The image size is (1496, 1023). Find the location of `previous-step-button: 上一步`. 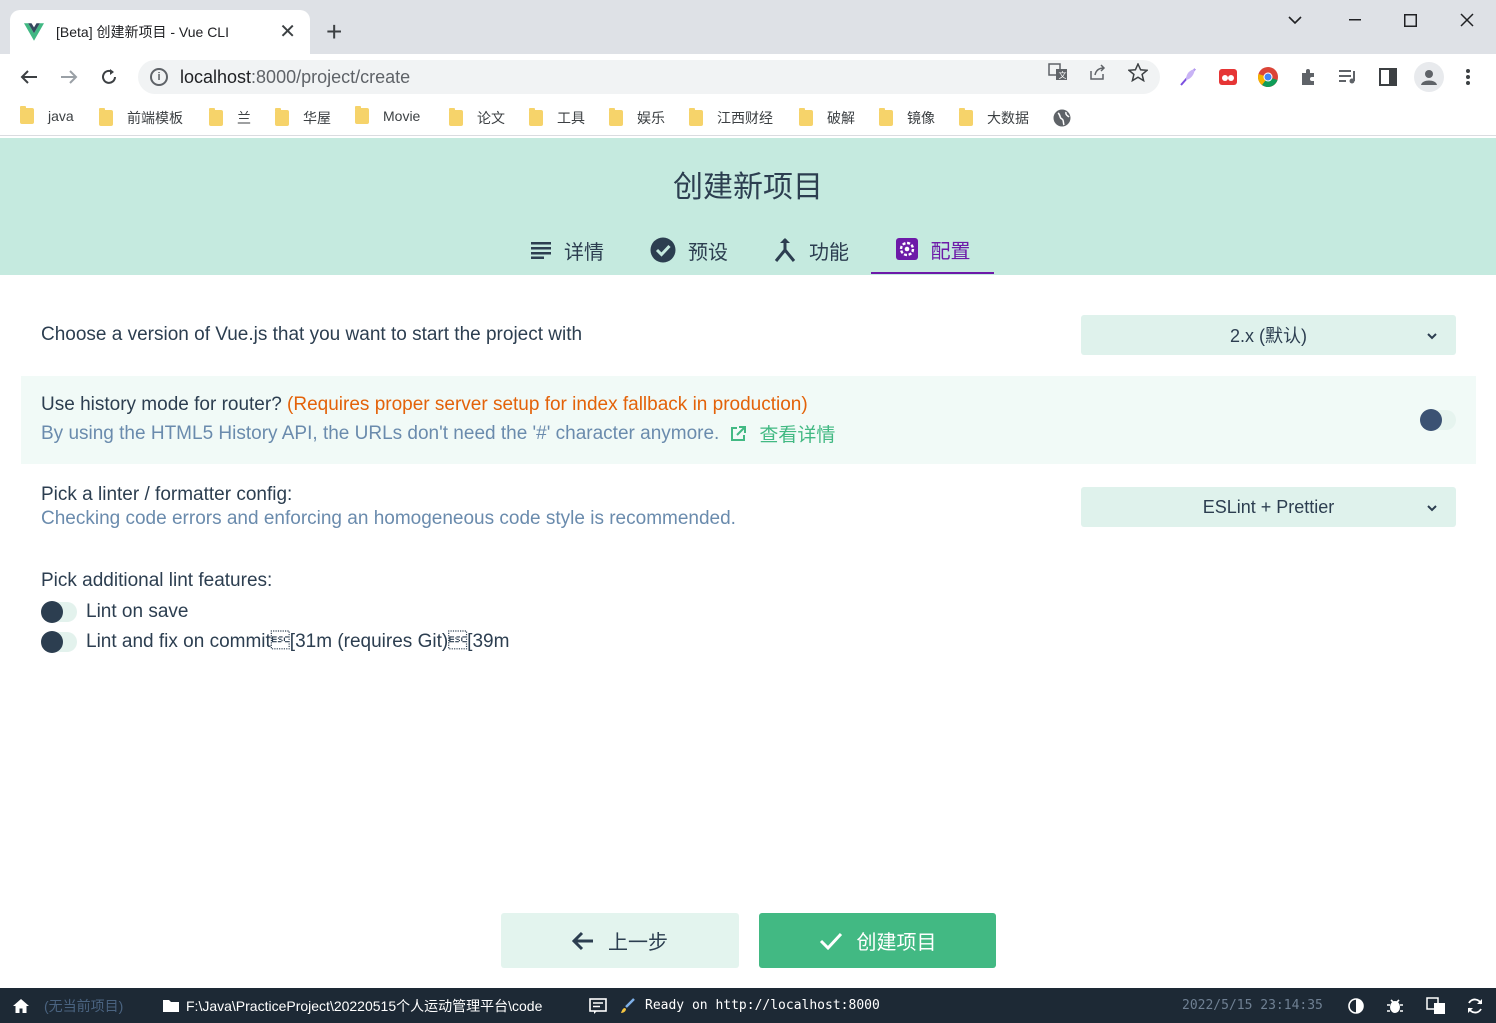

previous-step-button: 上一步 is located at coordinates (620, 940).